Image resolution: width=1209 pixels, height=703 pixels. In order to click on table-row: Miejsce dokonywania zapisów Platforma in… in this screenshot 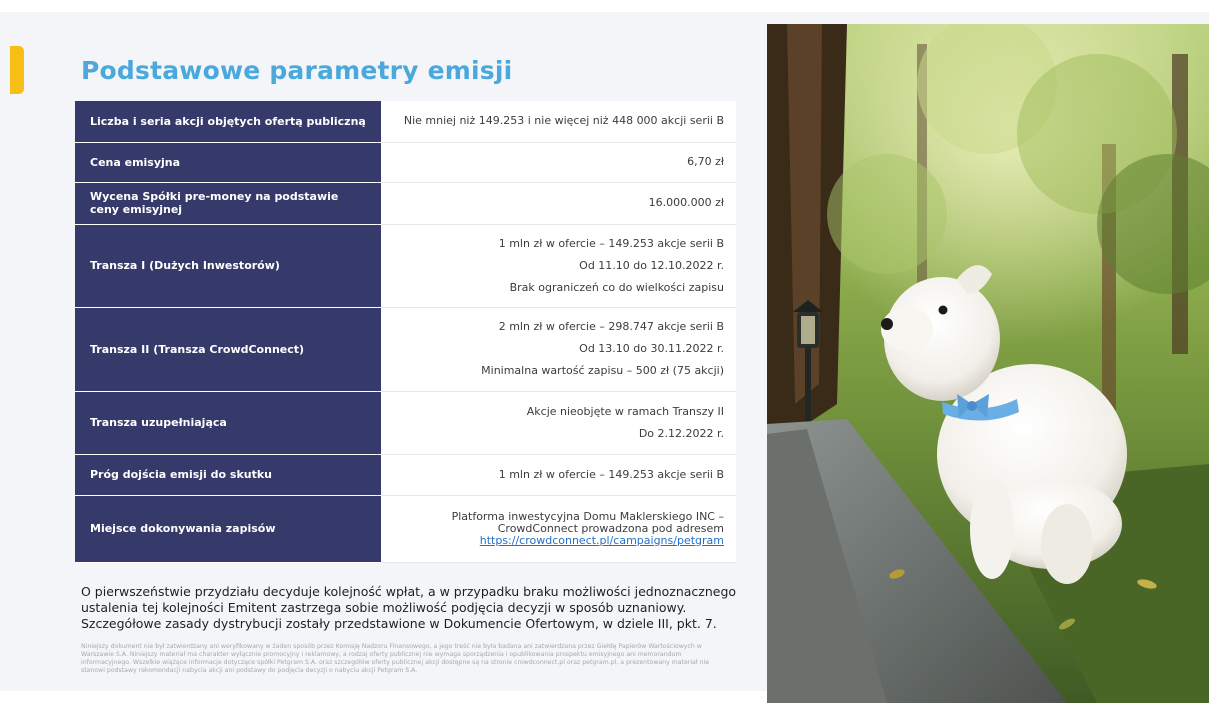, I will do `click(405, 529)`.